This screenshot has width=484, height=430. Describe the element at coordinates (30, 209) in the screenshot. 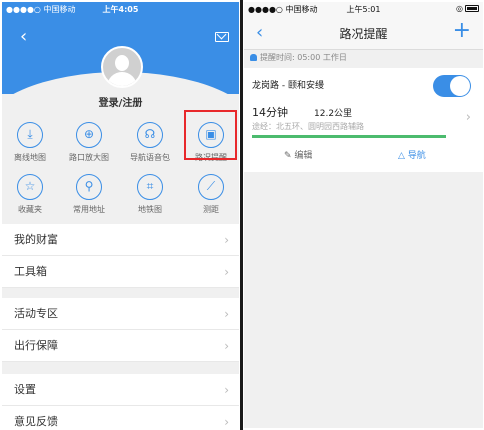

I see `grid-item-label: 收藏夹` at that location.